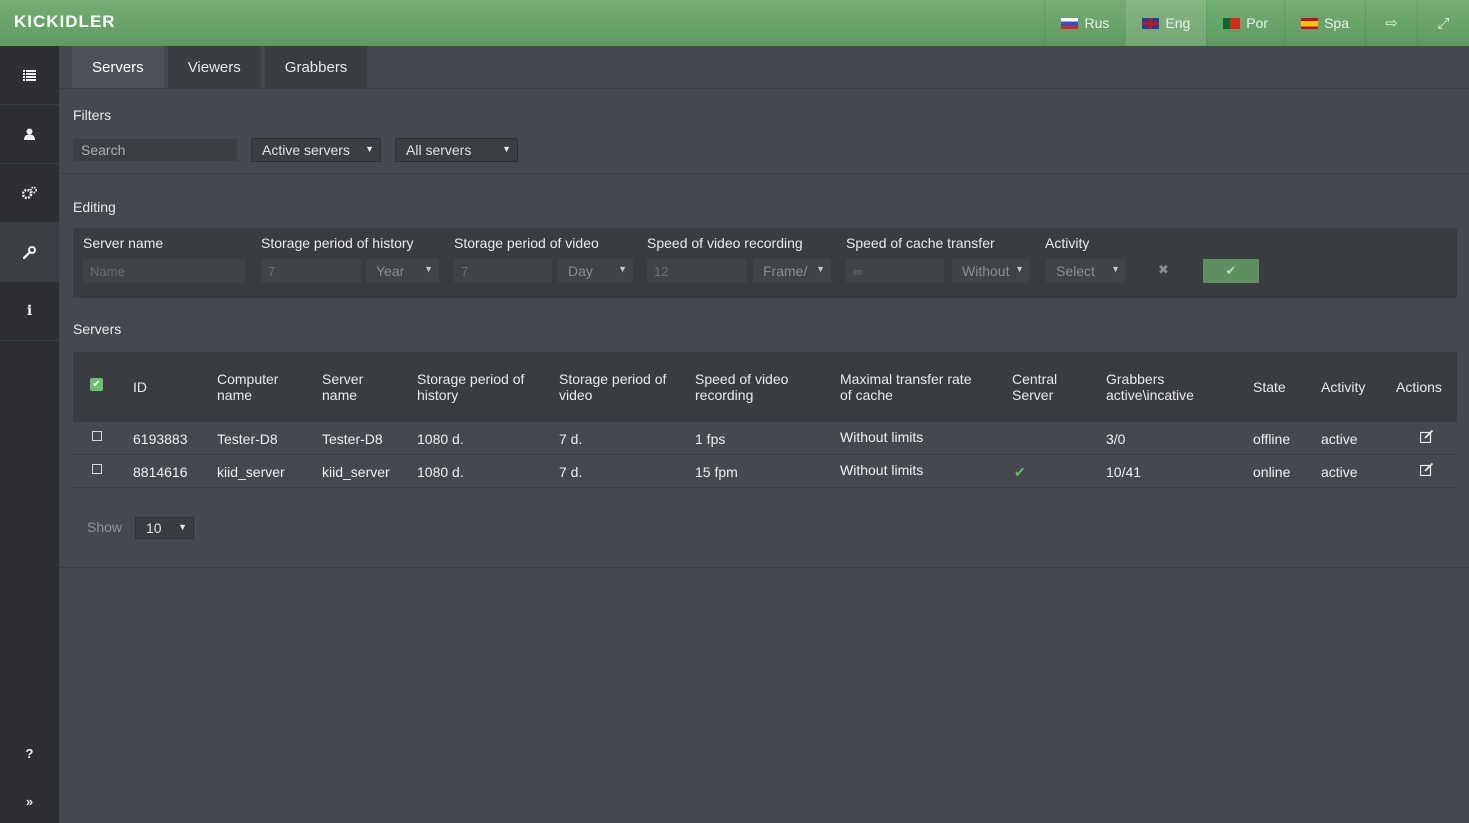  Describe the element at coordinates (1084, 23) in the screenshot. I see `lang-rus: Rus` at that location.